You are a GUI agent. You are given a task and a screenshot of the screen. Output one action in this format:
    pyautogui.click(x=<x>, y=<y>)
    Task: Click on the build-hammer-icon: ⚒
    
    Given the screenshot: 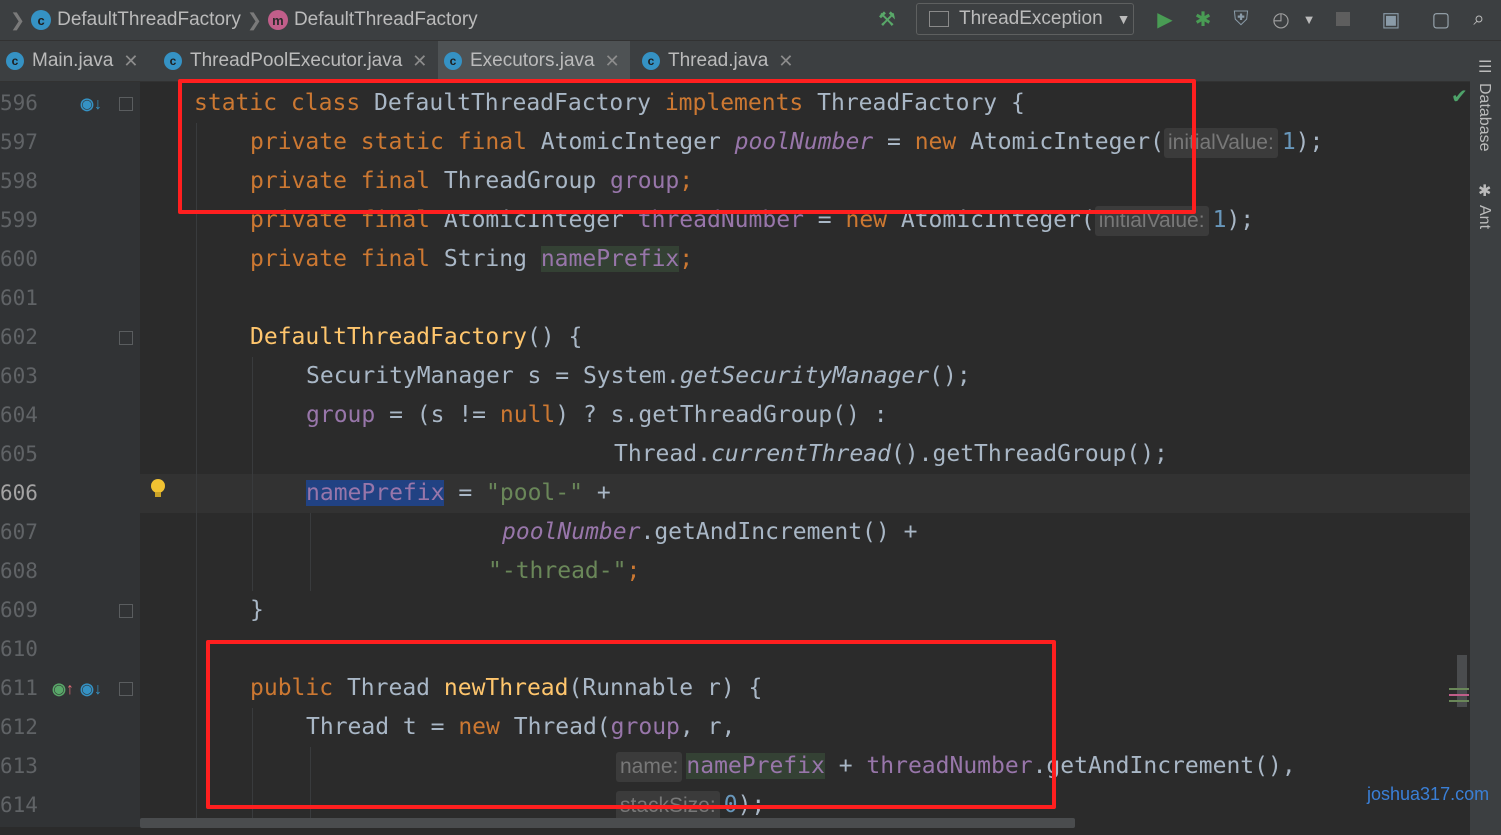 What is the action you would take?
    pyautogui.click(x=887, y=19)
    